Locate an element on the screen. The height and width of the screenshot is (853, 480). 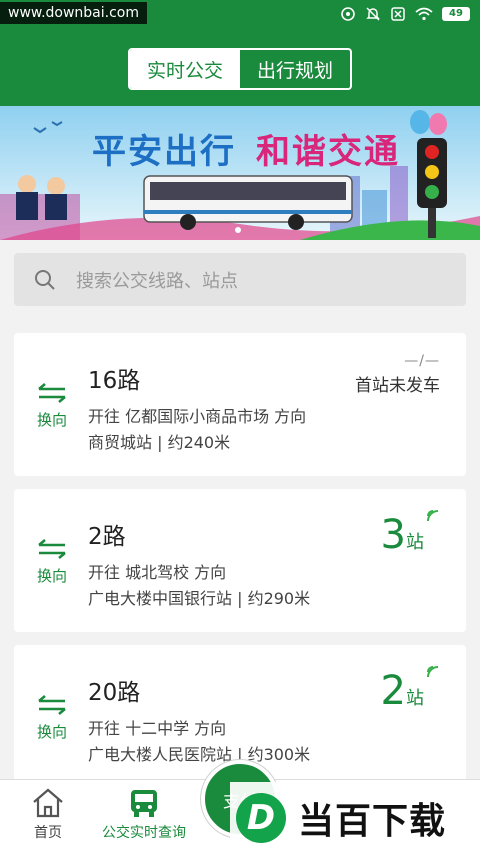
stops-away: 3站 is located at coordinates (402, 535).